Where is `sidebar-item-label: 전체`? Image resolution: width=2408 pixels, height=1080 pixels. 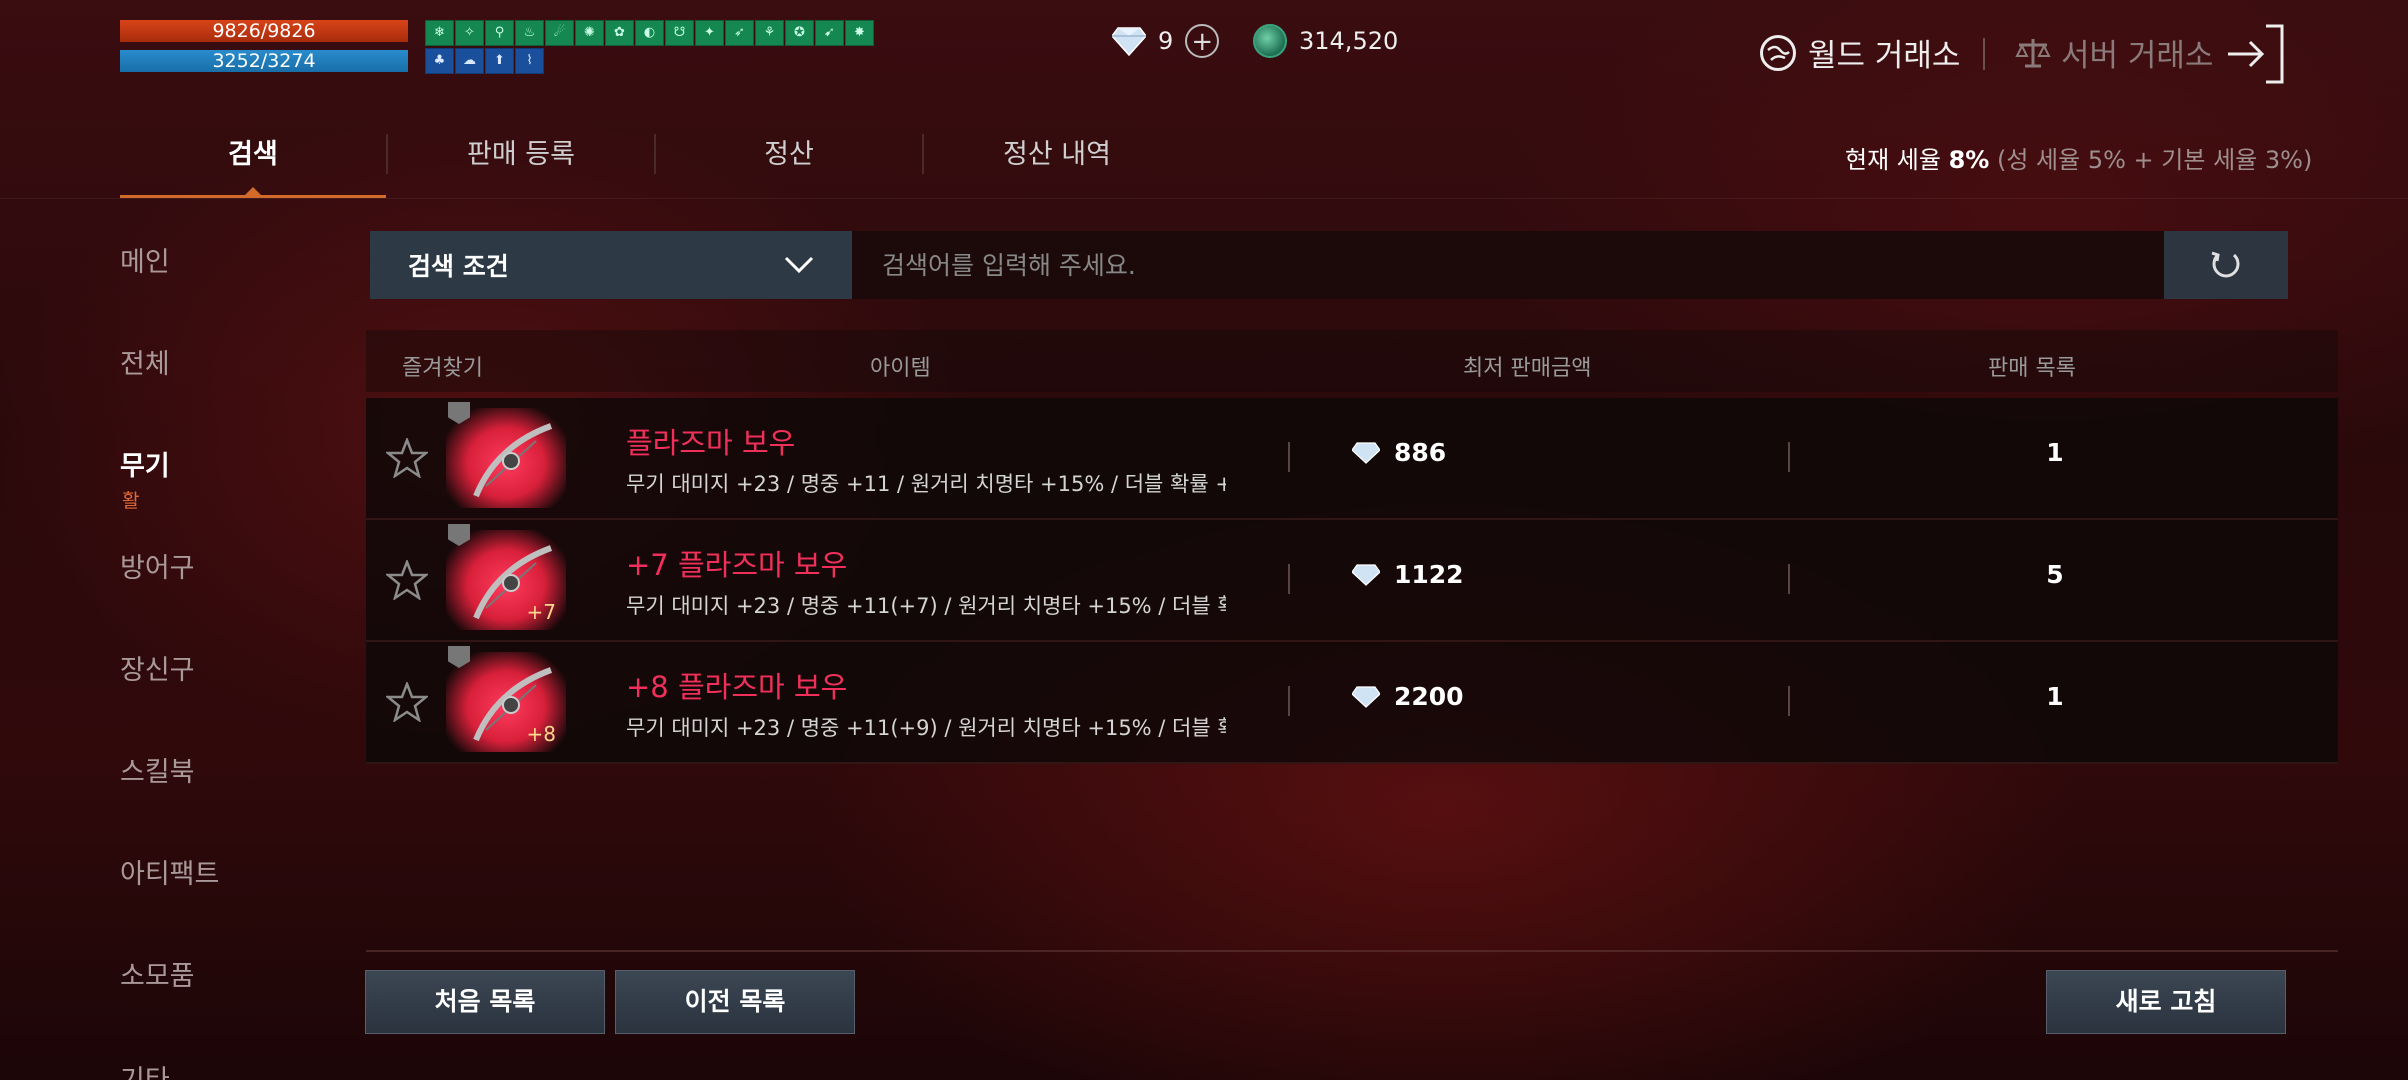
sidebar-item-label: 전체 is located at coordinates (145, 364).